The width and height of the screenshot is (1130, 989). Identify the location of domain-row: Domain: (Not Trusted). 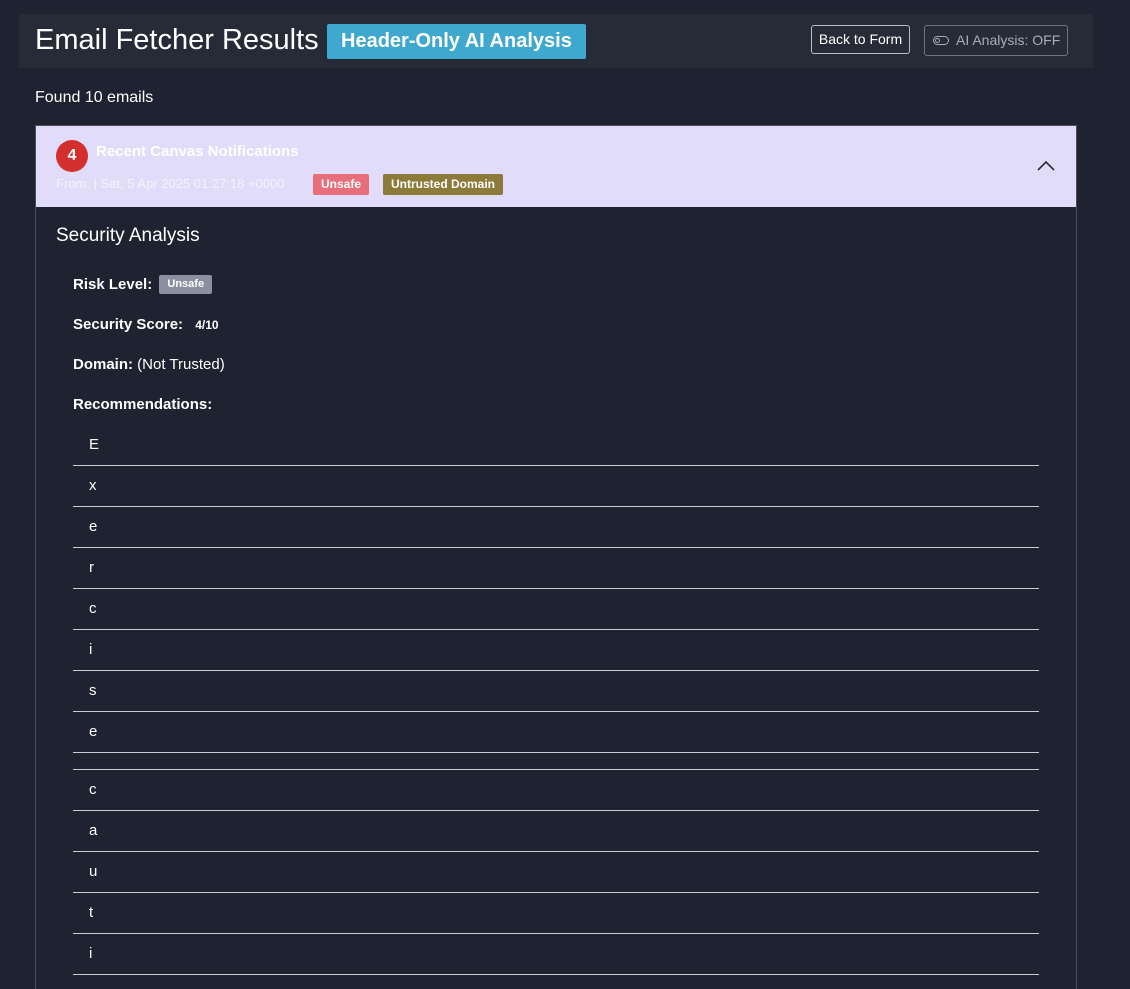
(149, 365).